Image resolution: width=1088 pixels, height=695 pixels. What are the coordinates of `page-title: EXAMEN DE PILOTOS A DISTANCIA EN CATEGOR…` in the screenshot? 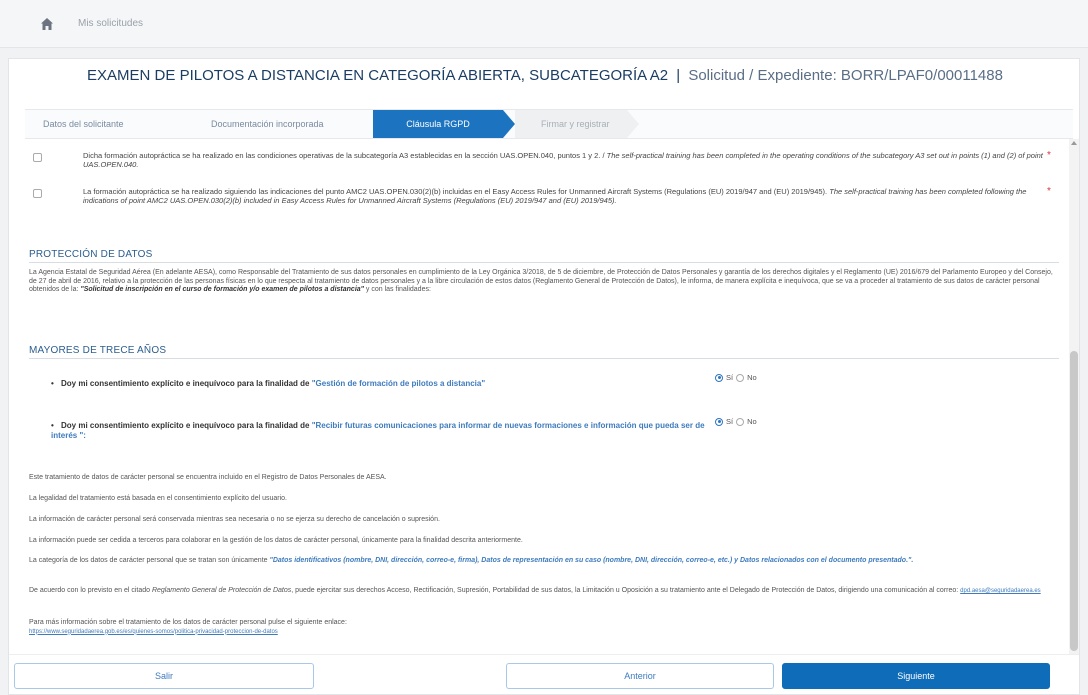 It's located at (544, 75).